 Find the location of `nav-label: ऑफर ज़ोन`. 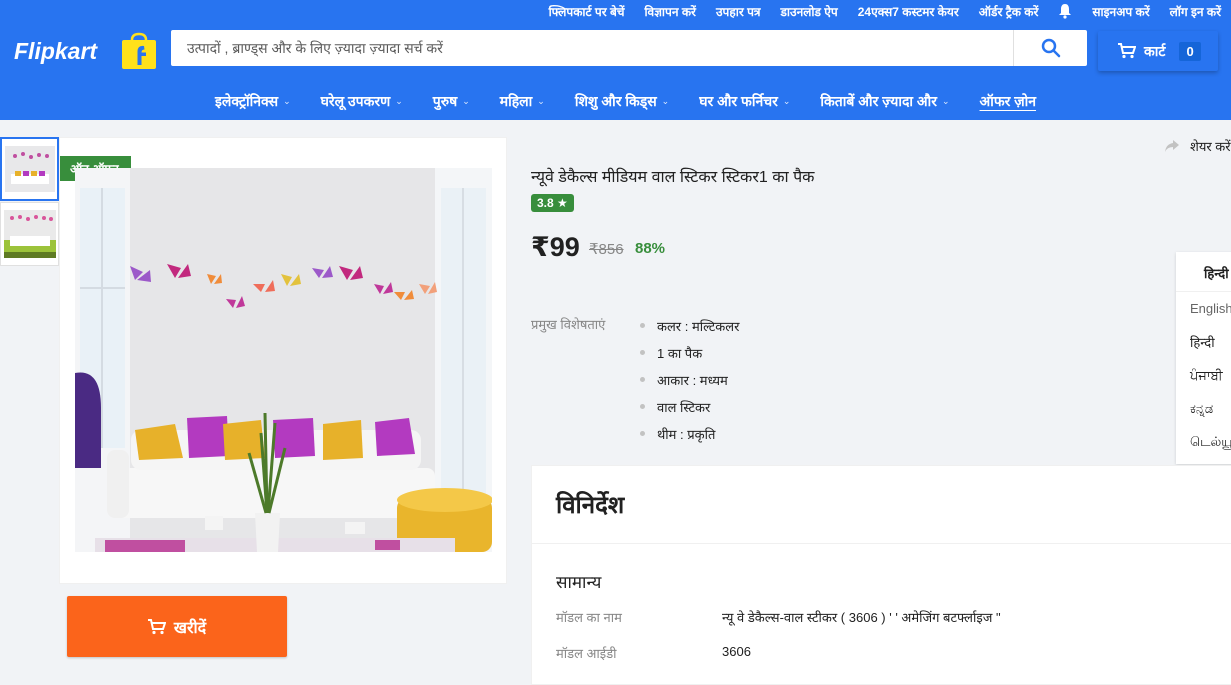

nav-label: ऑफर ज़ोन is located at coordinates (1008, 100).